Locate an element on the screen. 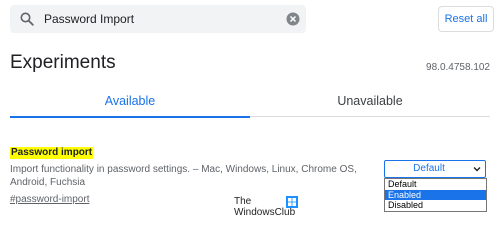 The width and height of the screenshot is (500, 241). chevron-down-icon is located at coordinates (477, 169).